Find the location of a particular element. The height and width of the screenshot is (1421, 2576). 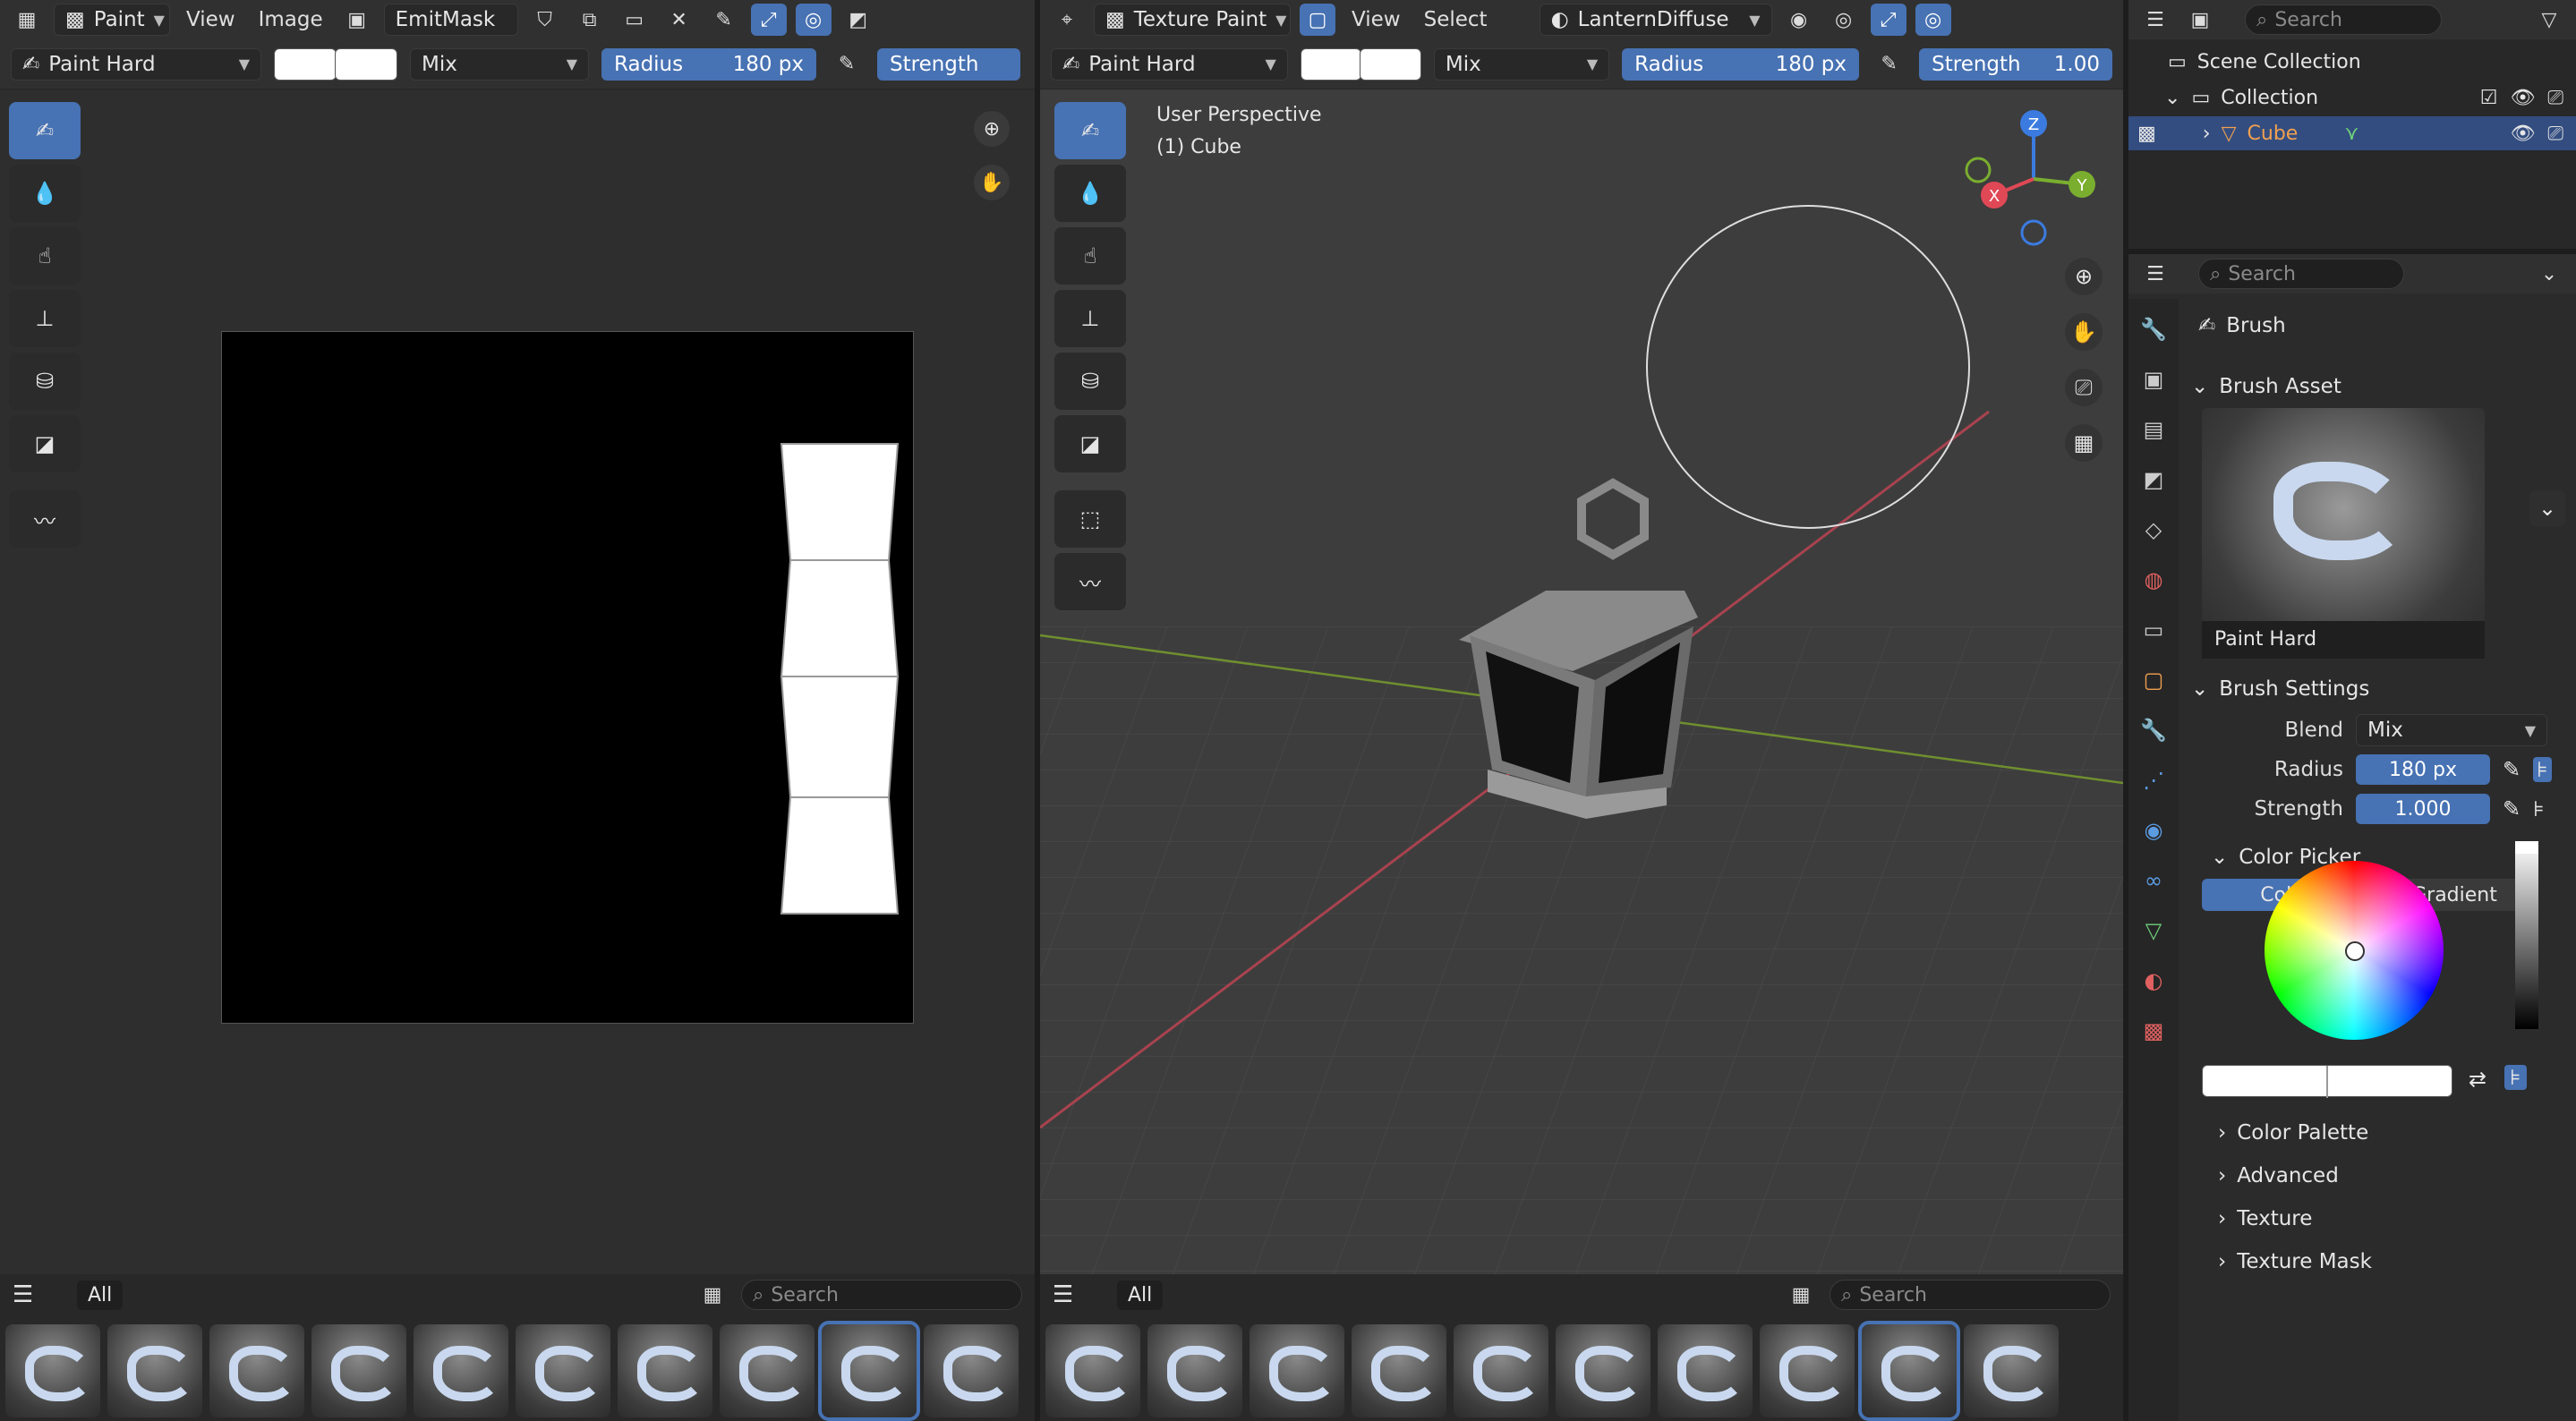

overlay-toggle-icon: ◎ is located at coordinates (813, 20).